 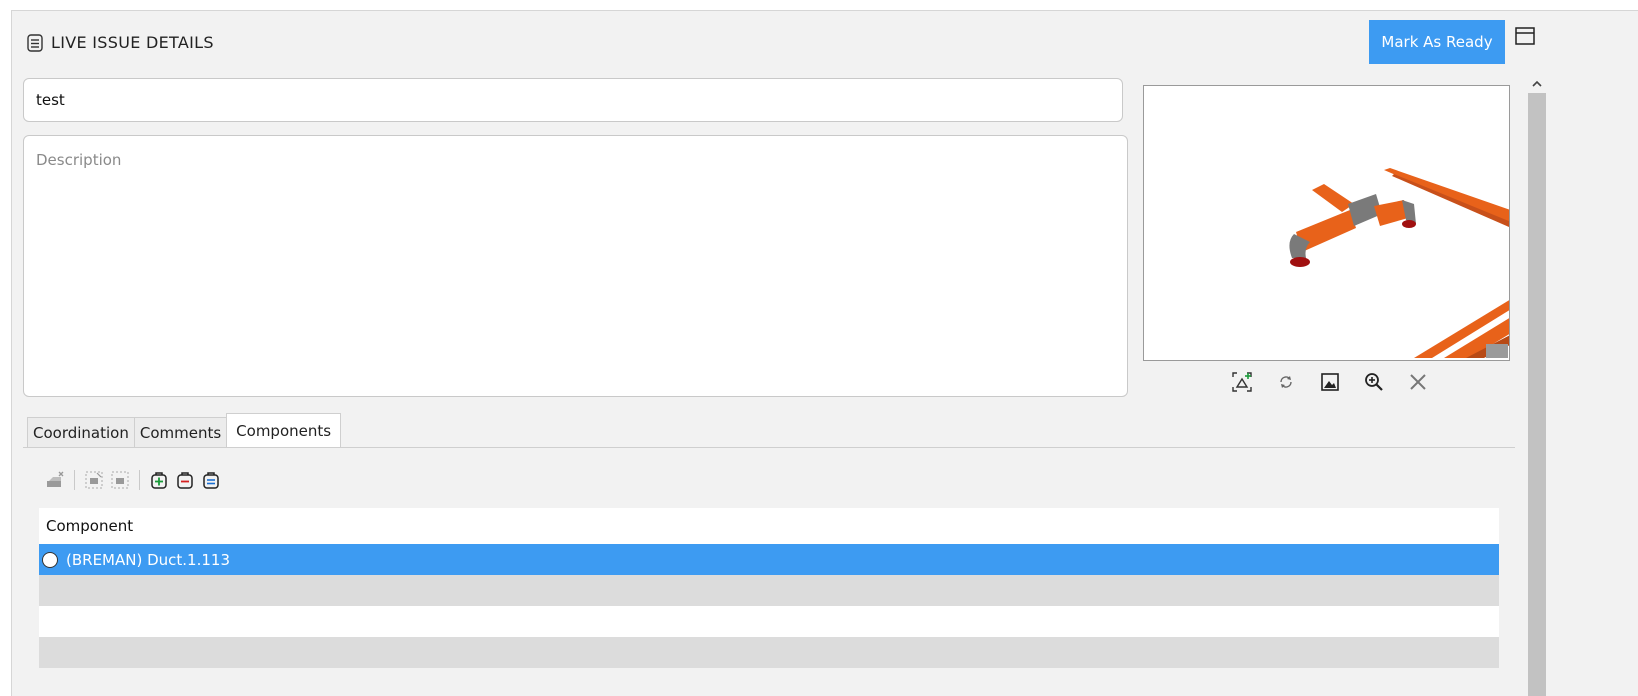 What do you see at coordinates (1286, 382) in the screenshot?
I see `refresh-icon` at bounding box center [1286, 382].